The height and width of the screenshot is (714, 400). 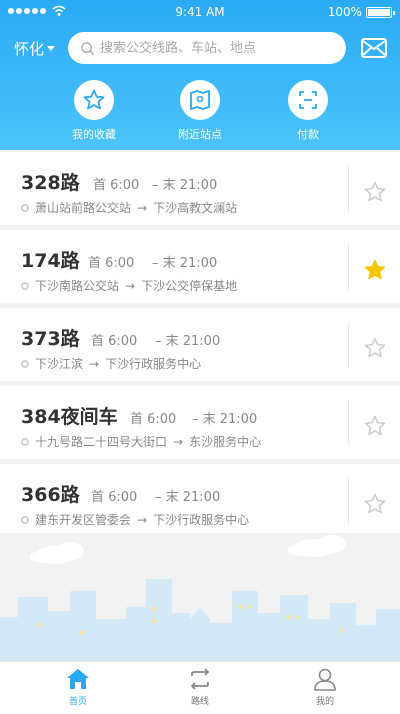 I want to click on tab-profile-label: 我的, so click(x=324, y=702).